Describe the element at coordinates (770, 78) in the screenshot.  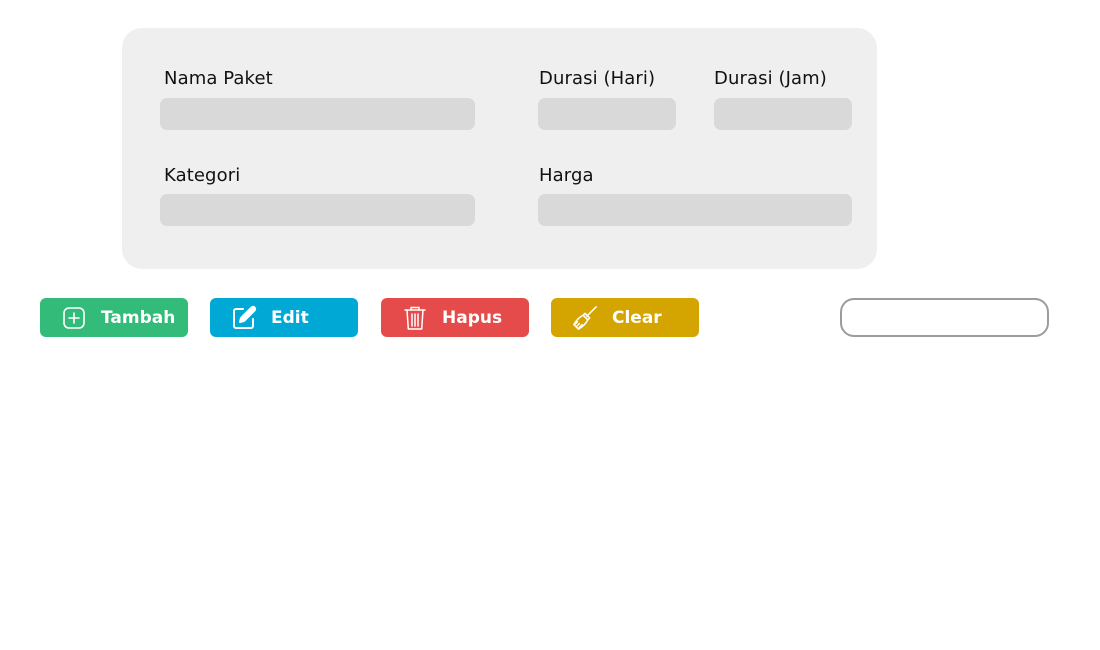
I see `durasi-jam-label: Durasi (Jam)` at that location.